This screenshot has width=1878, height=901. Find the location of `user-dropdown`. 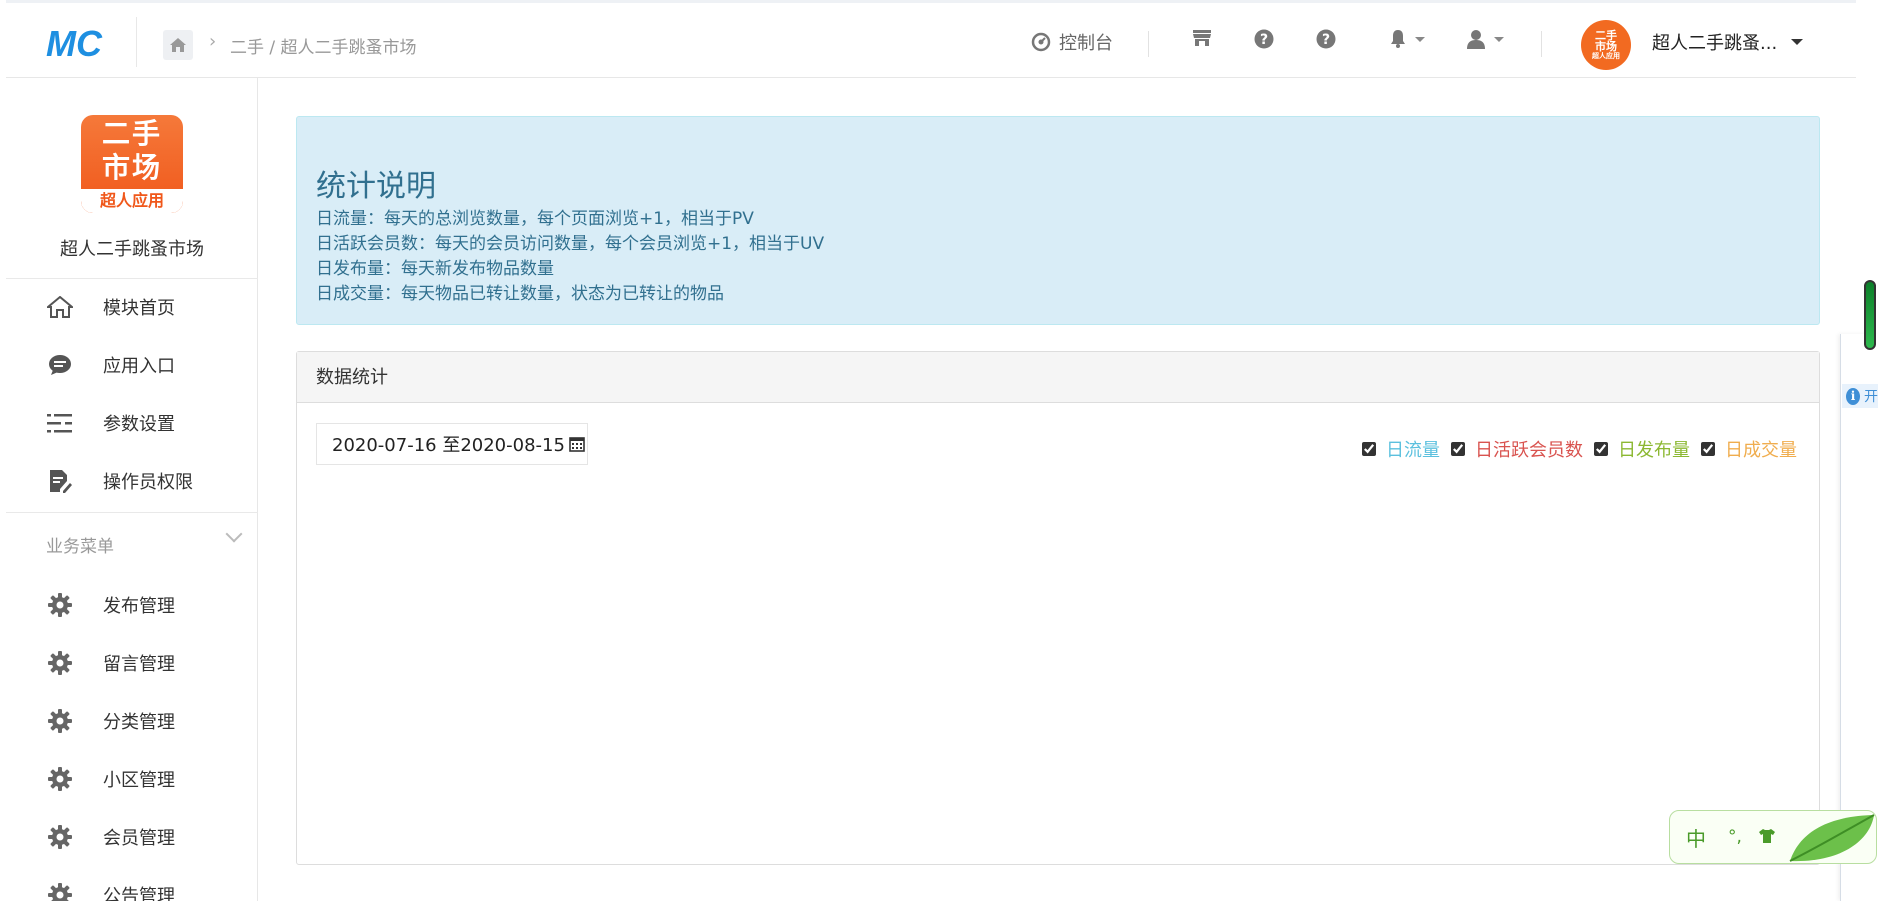

user-dropdown is located at coordinates (1485, 39).